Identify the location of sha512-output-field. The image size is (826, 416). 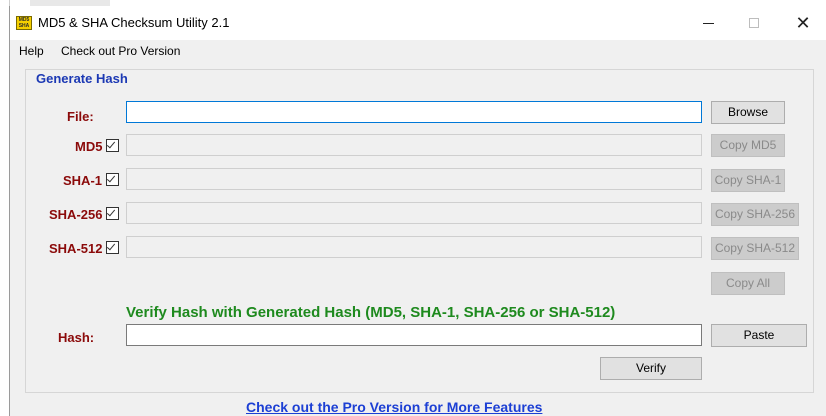
(414, 247).